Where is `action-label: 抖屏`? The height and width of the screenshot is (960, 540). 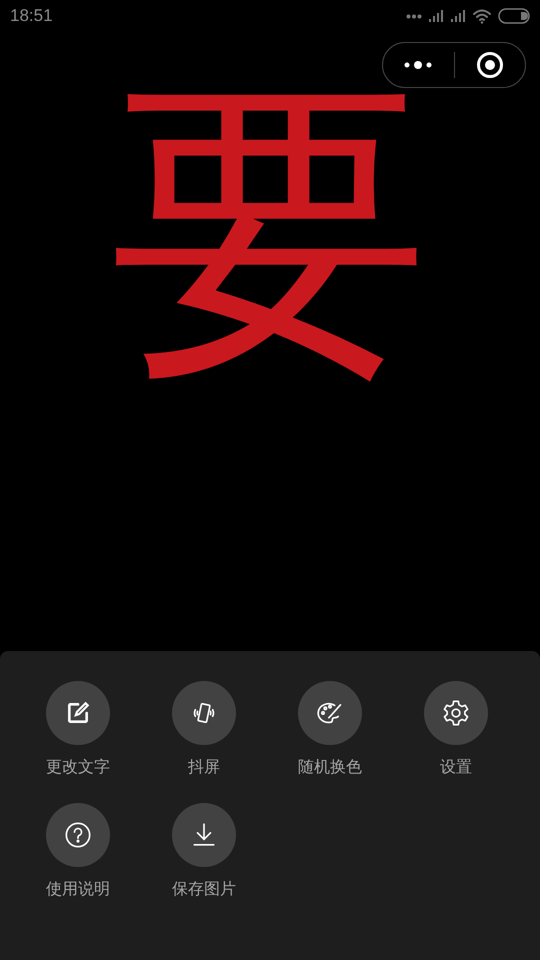
action-label: 抖屏 is located at coordinates (204, 767).